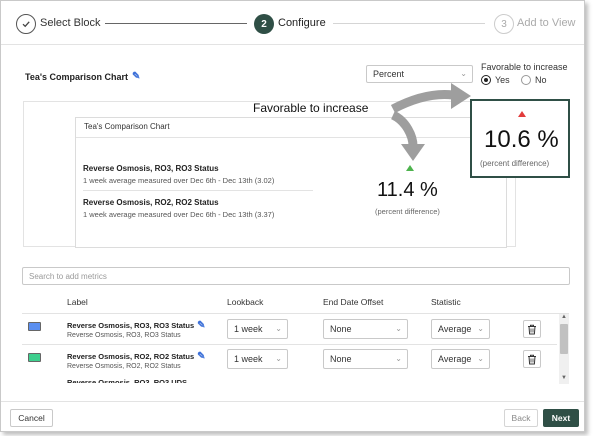  What do you see at coordinates (264, 24) in the screenshot?
I see `step-2-number: 2` at bounding box center [264, 24].